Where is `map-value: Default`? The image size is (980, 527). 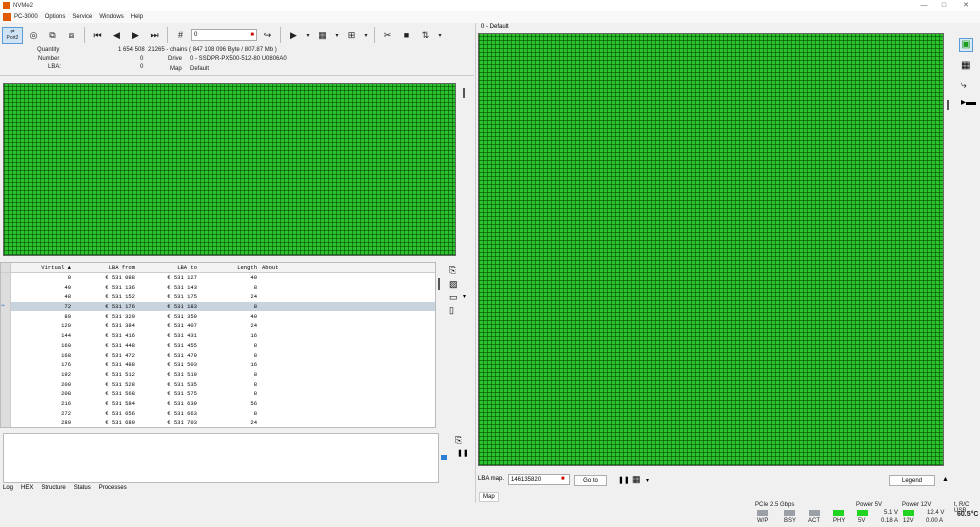
map-value: Default is located at coordinates (200, 69).